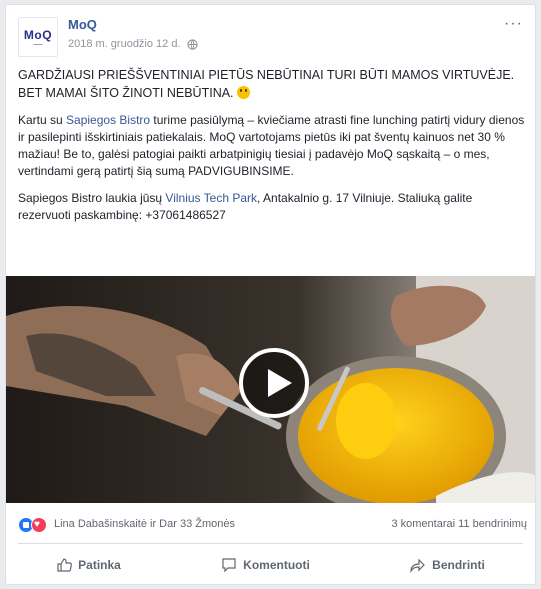 The image size is (541, 589). Describe the element at coordinates (458, 565) in the screenshot. I see `share-label: Bendrinti` at that location.